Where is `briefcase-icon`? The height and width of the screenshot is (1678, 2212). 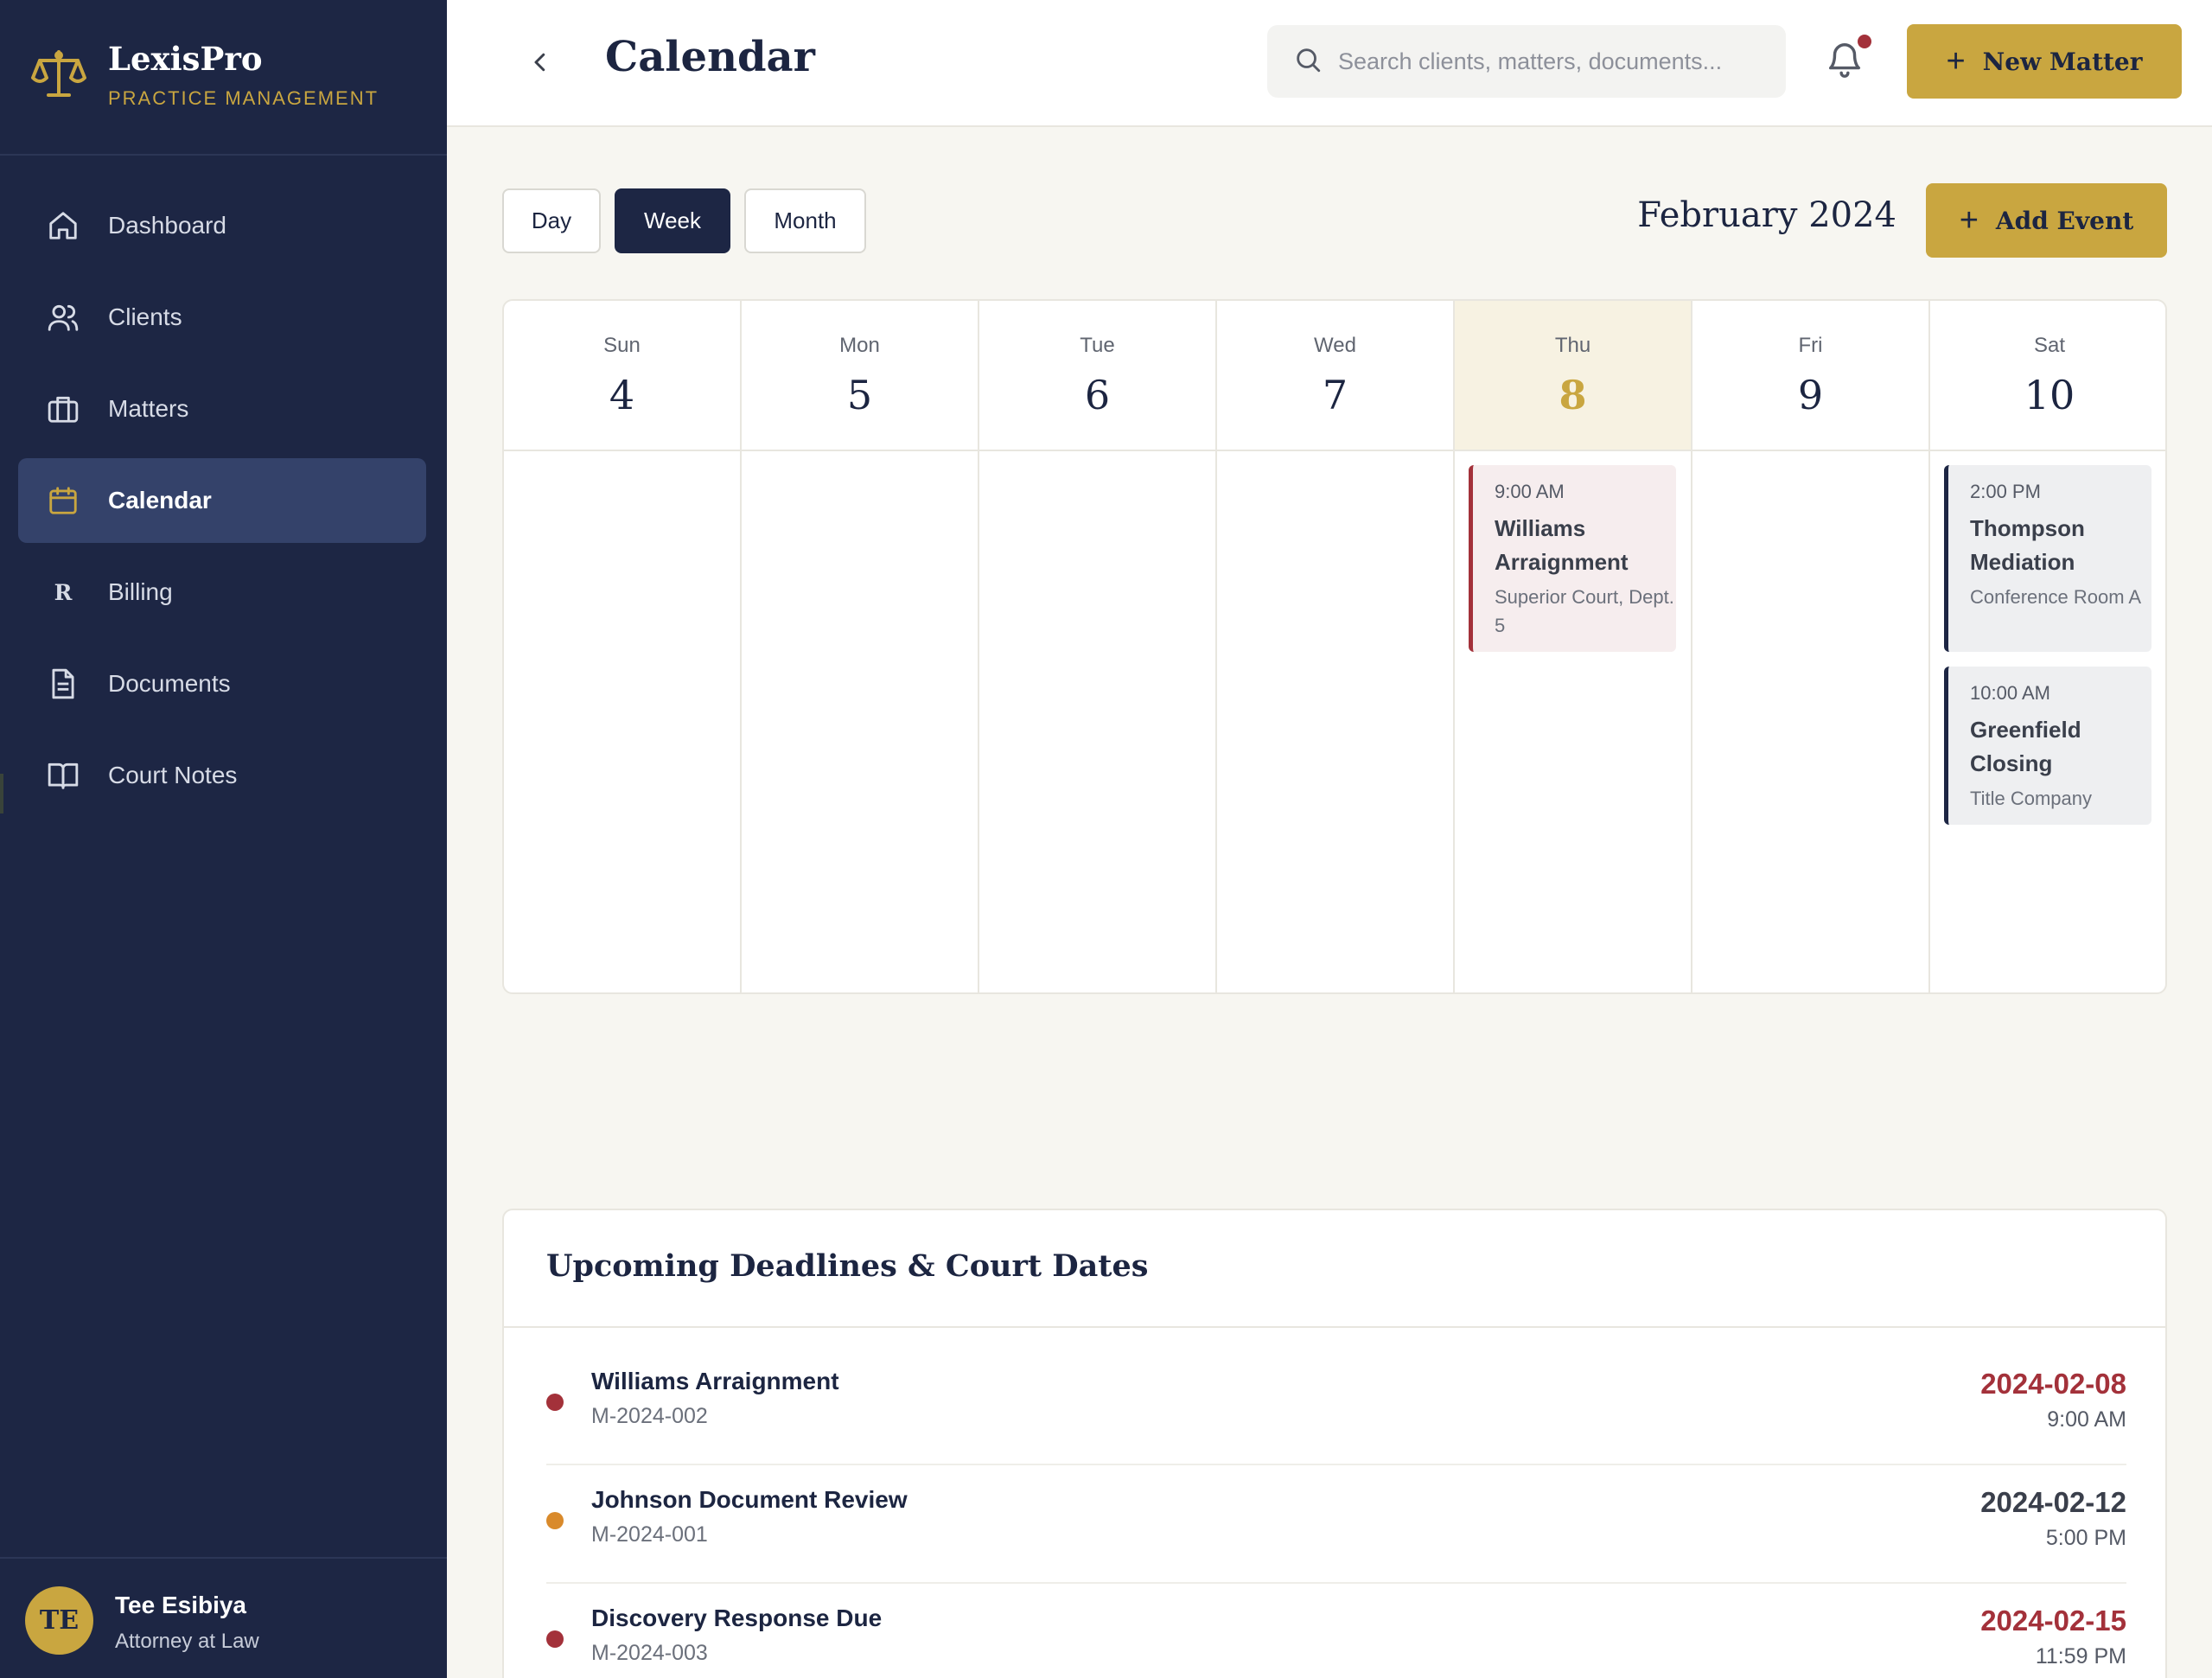 briefcase-icon is located at coordinates (63, 409).